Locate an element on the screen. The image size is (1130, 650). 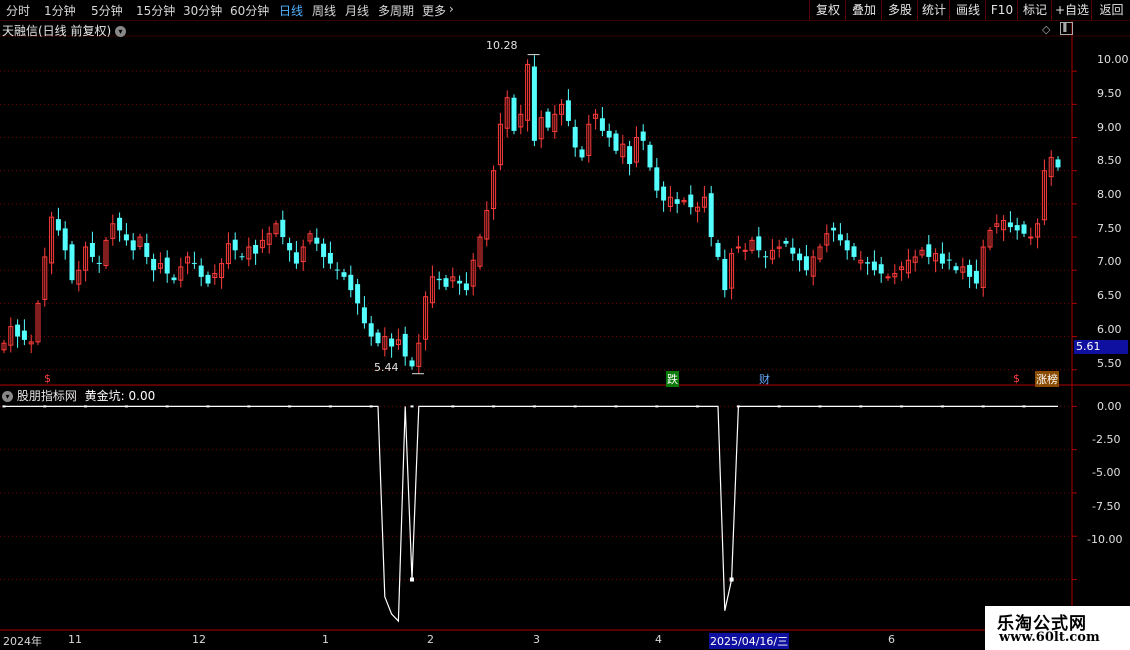
series-label: 黄金坑: is located at coordinates (104, 396).